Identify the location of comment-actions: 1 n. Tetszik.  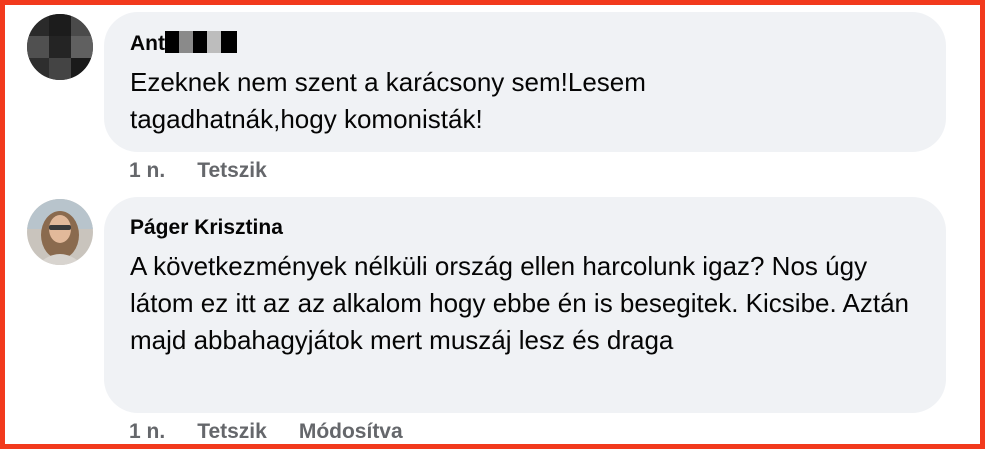
(214, 171).